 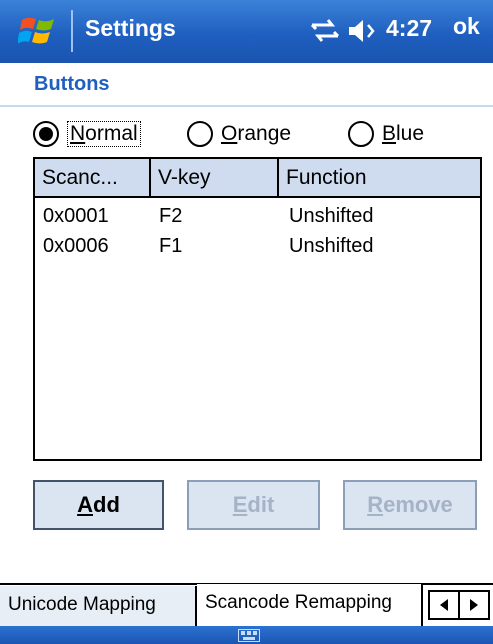 What do you see at coordinates (466, 26) in the screenshot?
I see `ok-button: ok` at bounding box center [466, 26].